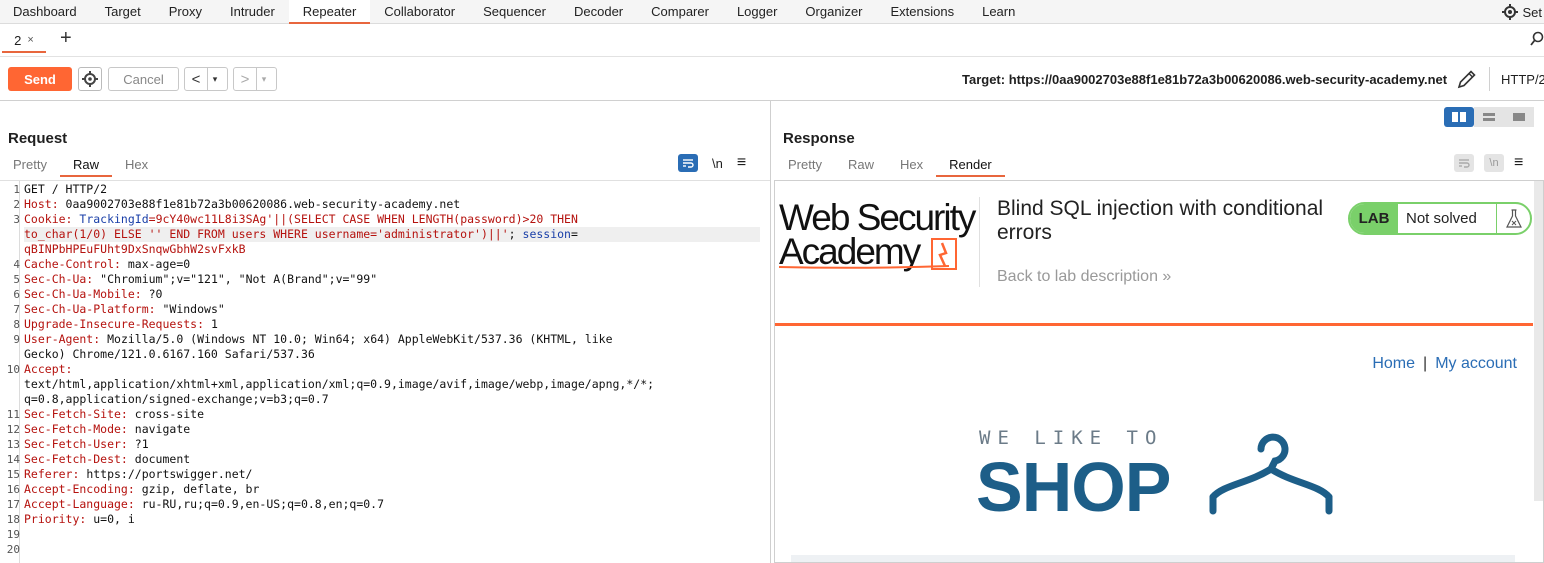  What do you see at coordinates (1393, 364) in the screenshot?
I see `home-link: Home` at bounding box center [1393, 364].